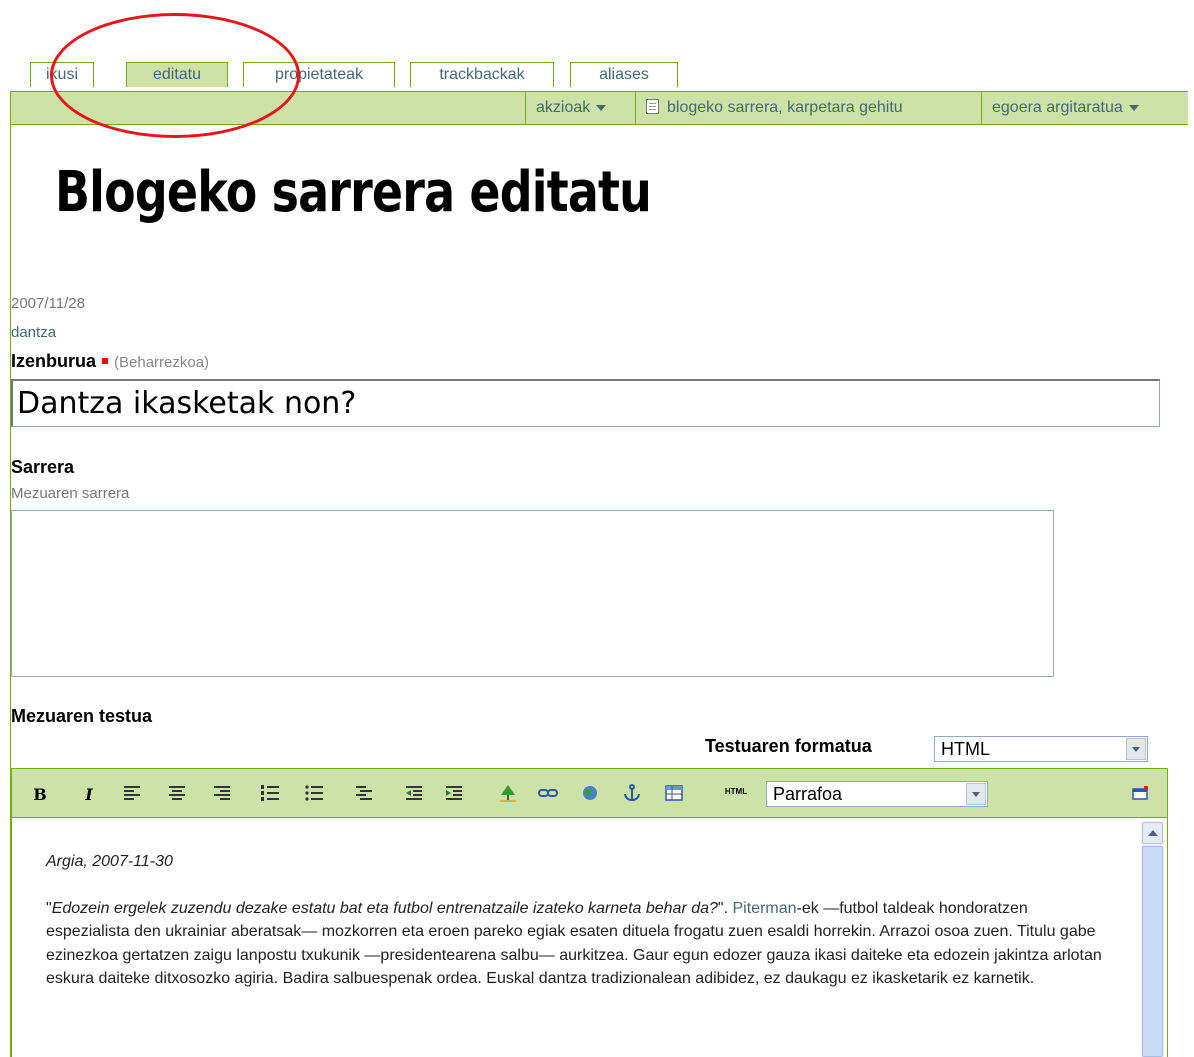 This screenshot has width=1194, height=1057. Describe the element at coordinates (314, 793) in the screenshot. I see `bullet-list-icon` at that location.